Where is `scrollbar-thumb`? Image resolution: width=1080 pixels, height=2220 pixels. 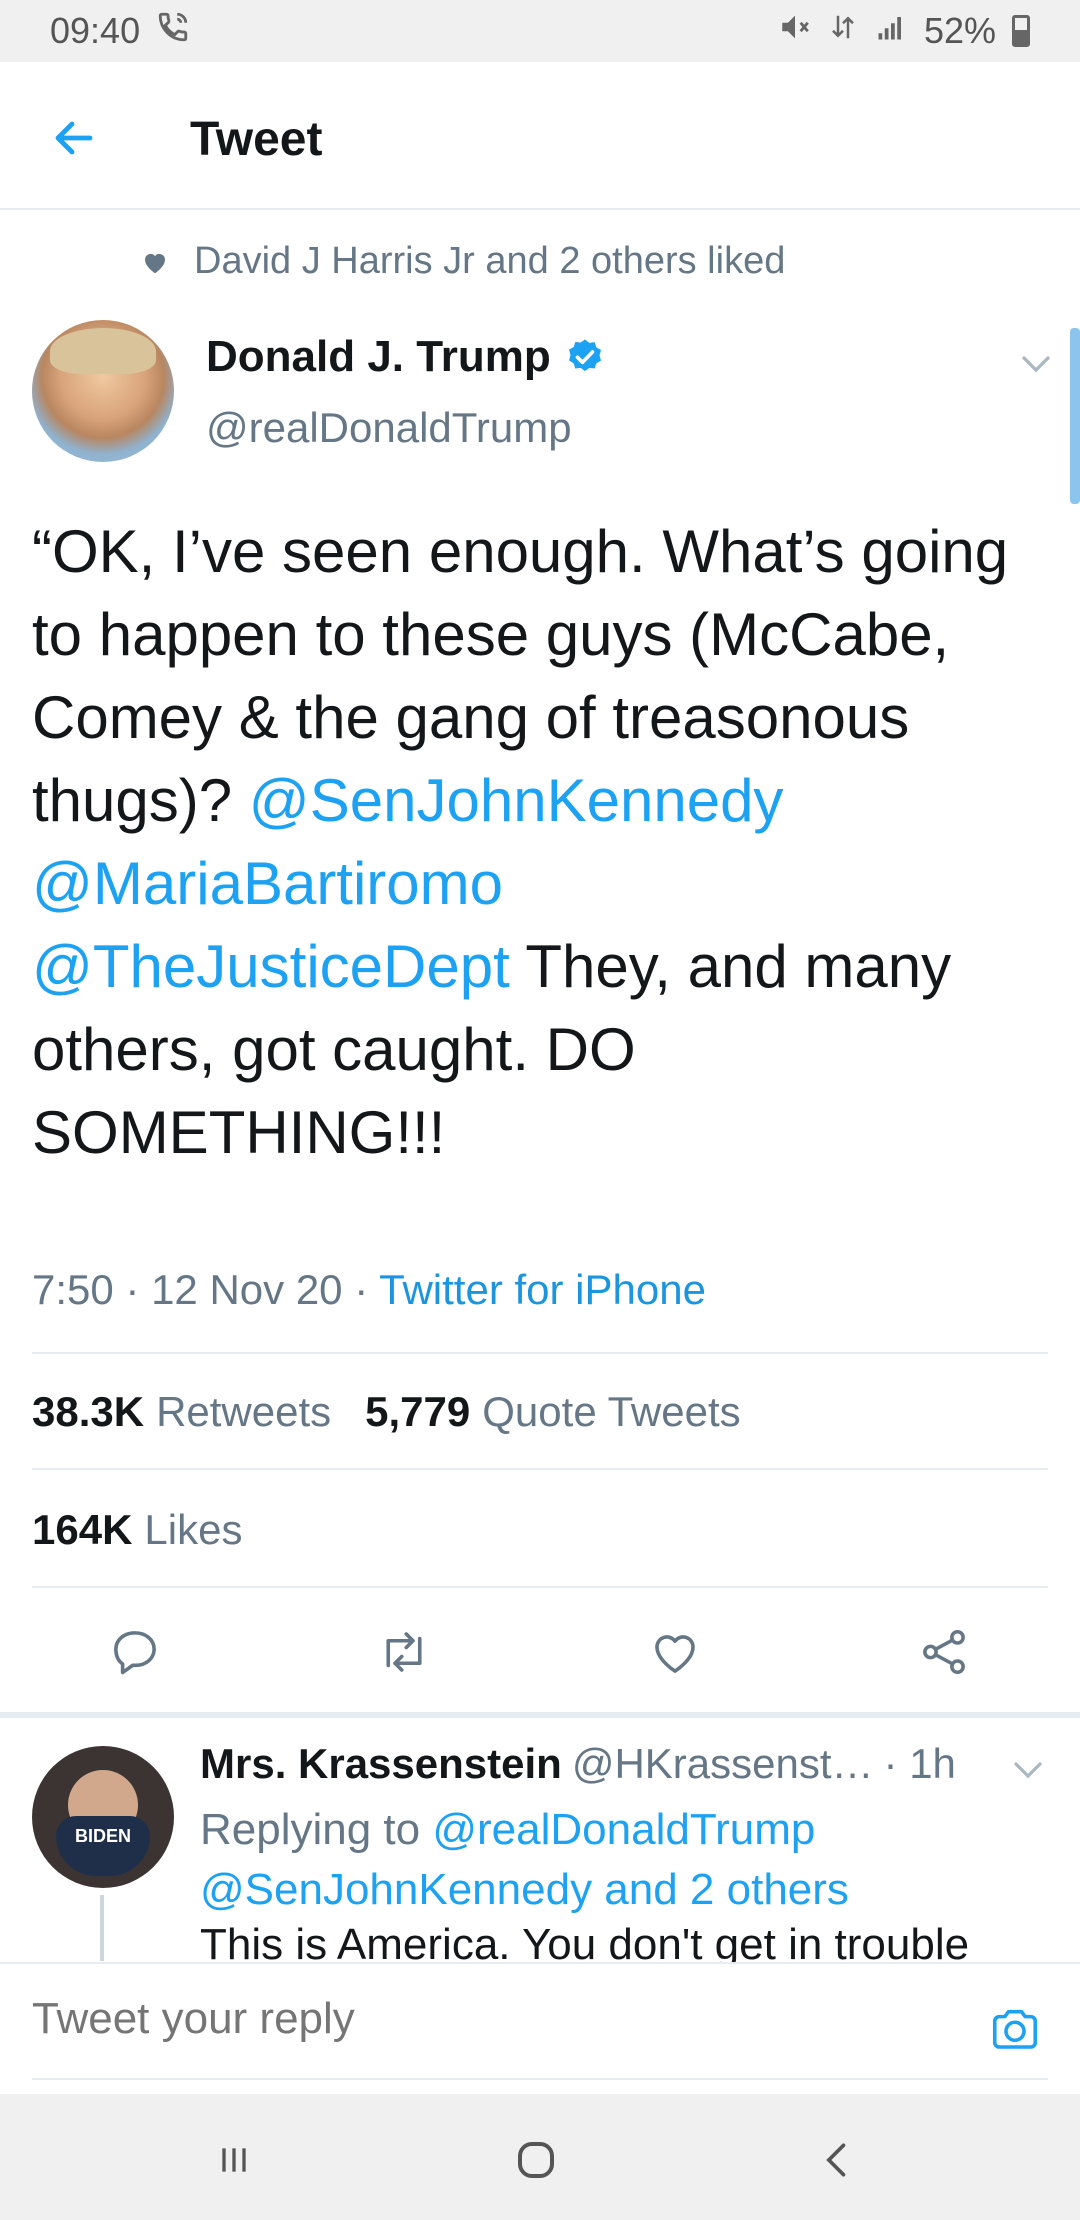 scrollbar-thumb is located at coordinates (1075, 416).